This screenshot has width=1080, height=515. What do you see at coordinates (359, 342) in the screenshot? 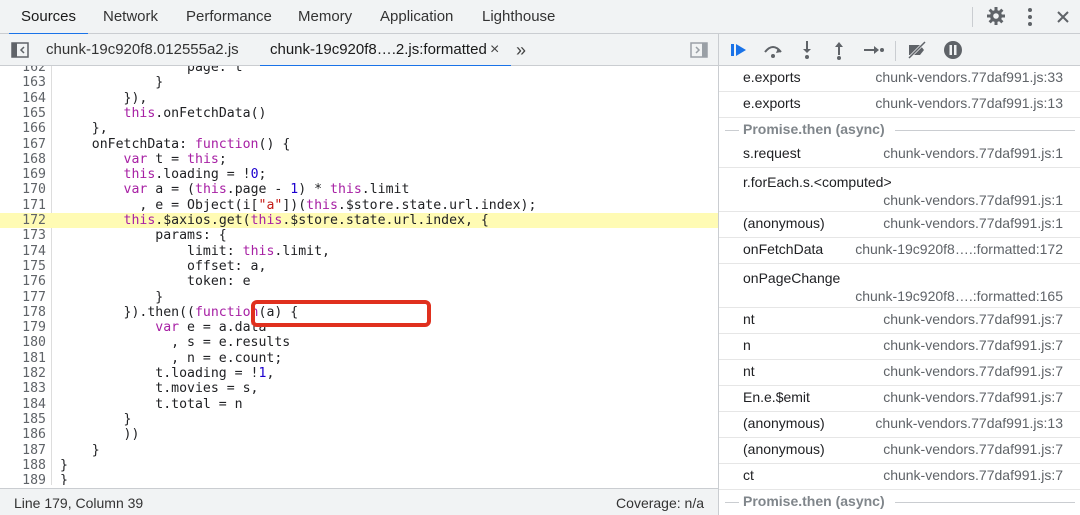
I see `code-line: 180 , s = e.results` at bounding box center [359, 342].